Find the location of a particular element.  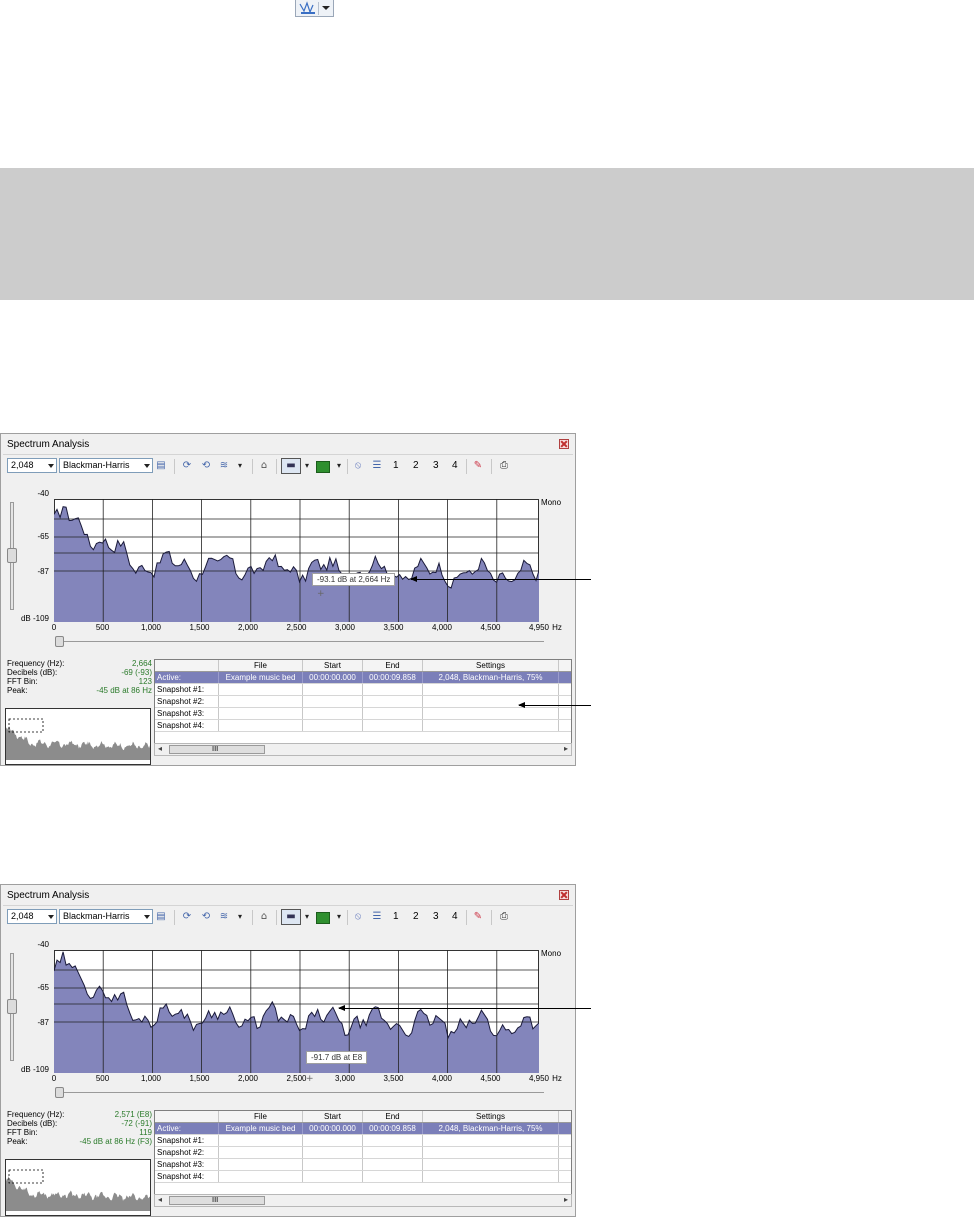

info-value: -45 dB at 86 Hz (F3) is located at coordinates (115, 1141).